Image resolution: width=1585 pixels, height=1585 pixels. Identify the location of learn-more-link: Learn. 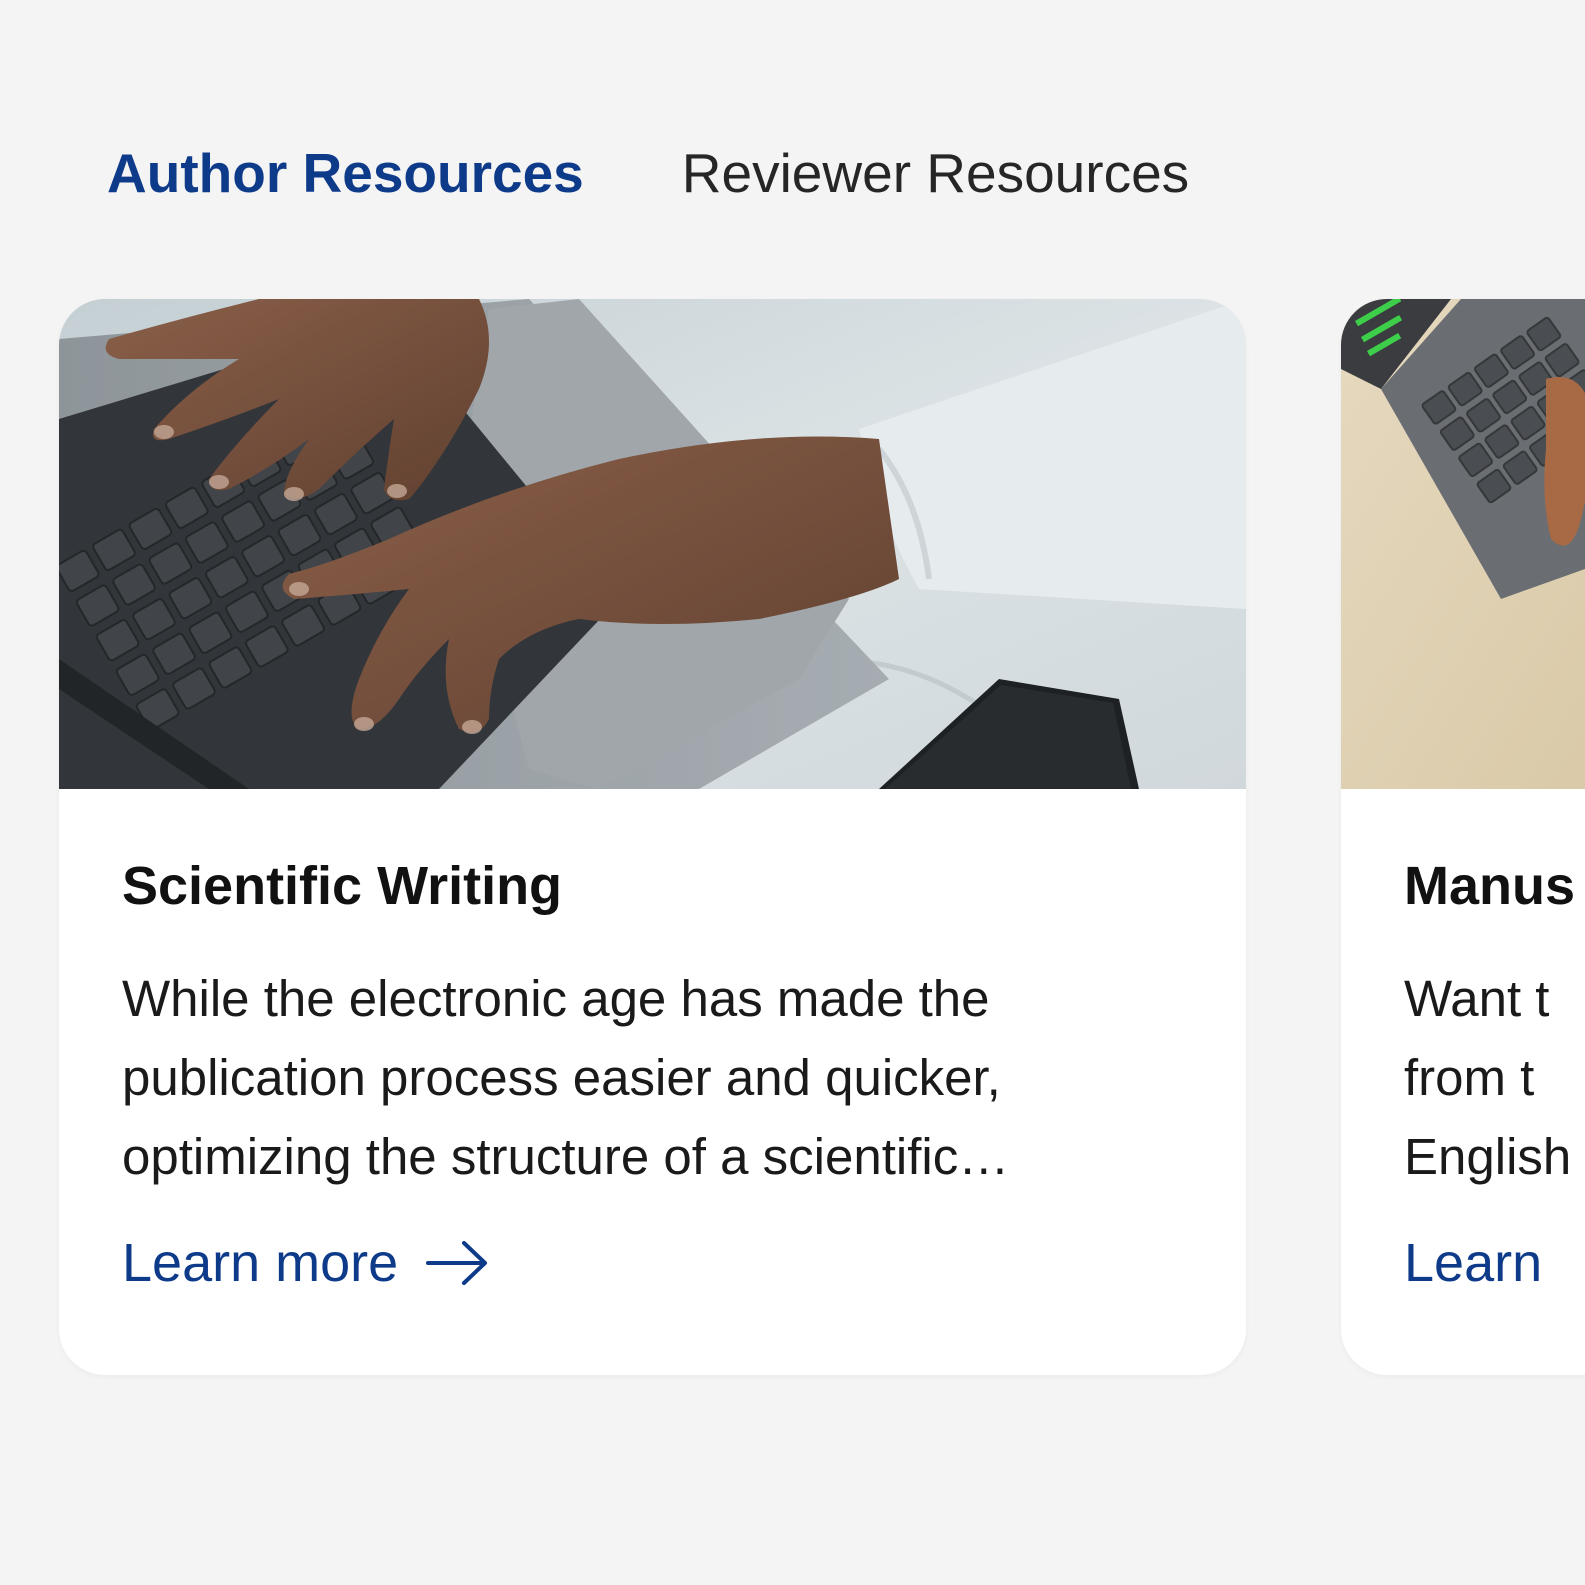
(1473, 1263).